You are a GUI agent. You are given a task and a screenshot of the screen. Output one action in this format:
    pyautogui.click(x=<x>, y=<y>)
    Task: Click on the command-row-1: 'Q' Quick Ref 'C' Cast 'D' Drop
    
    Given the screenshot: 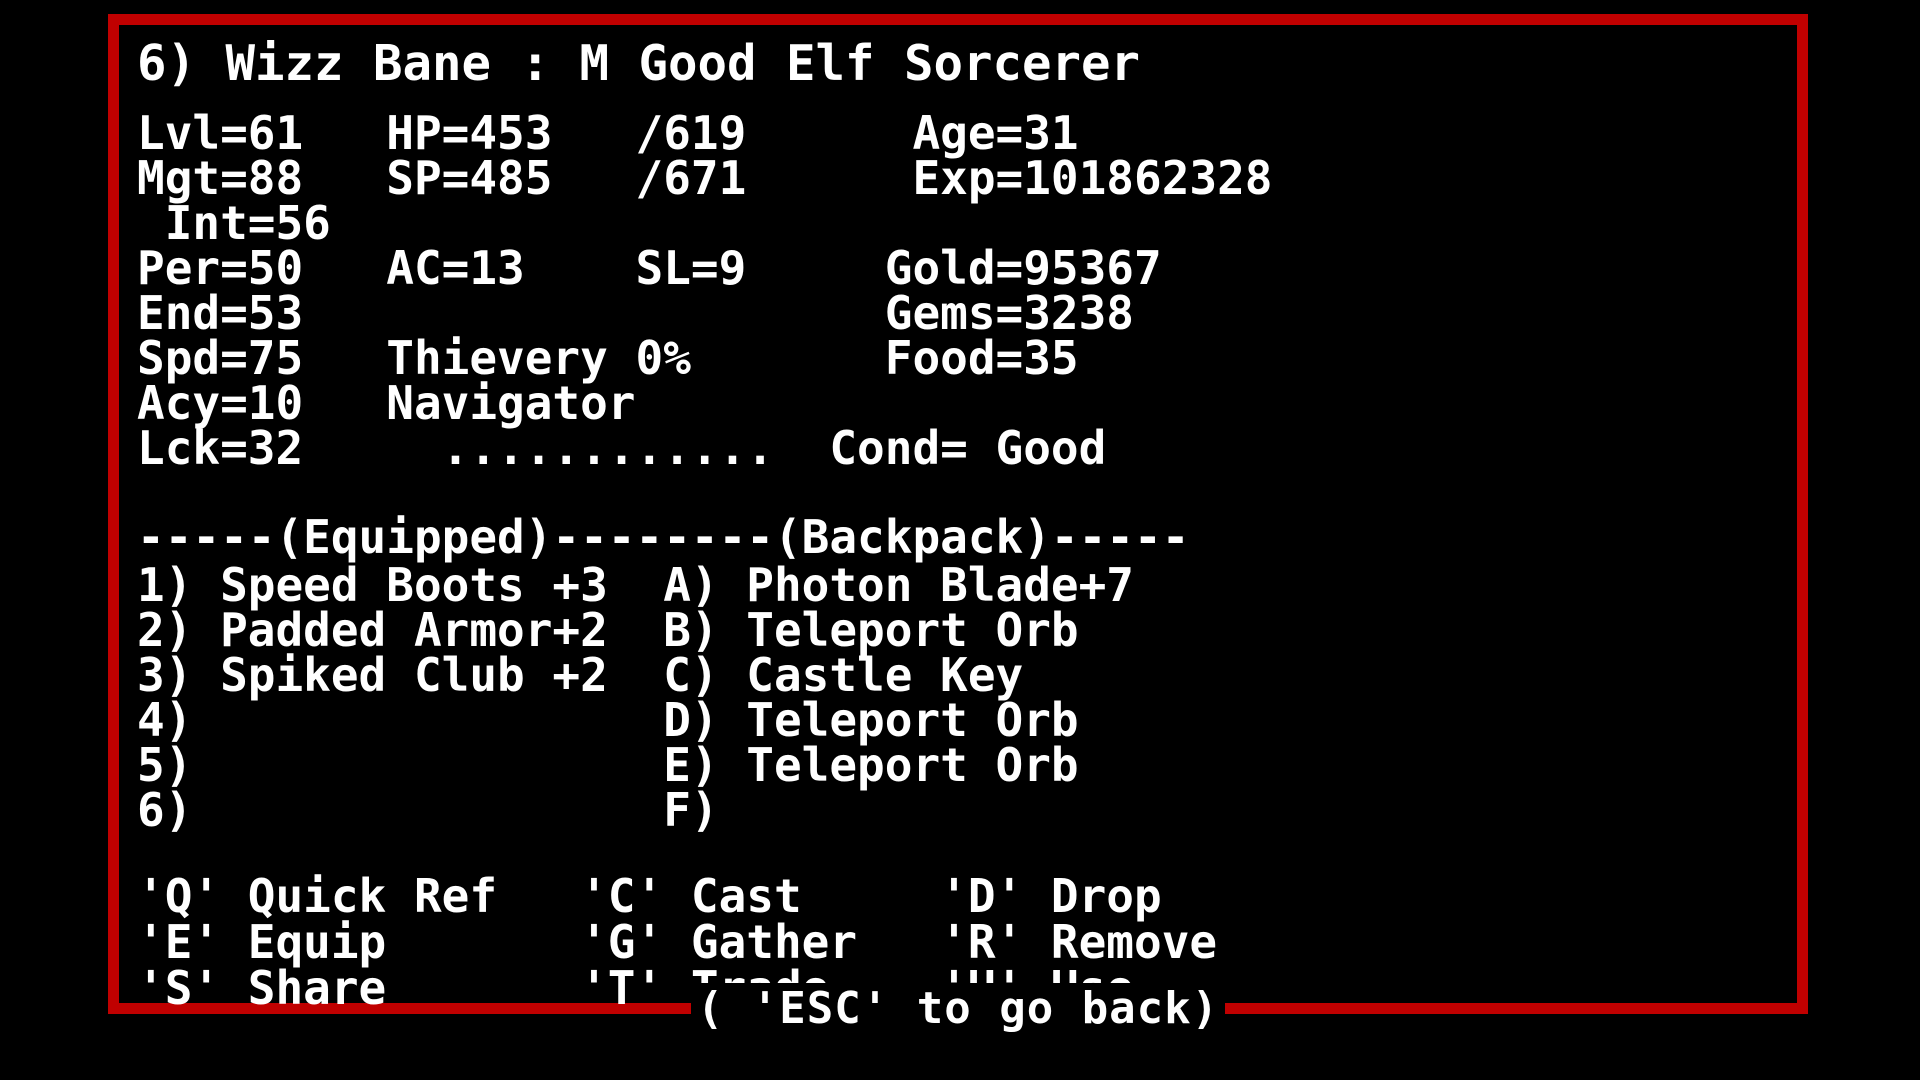 What is the action you would take?
    pyautogui.click(x=965, y=896)
    